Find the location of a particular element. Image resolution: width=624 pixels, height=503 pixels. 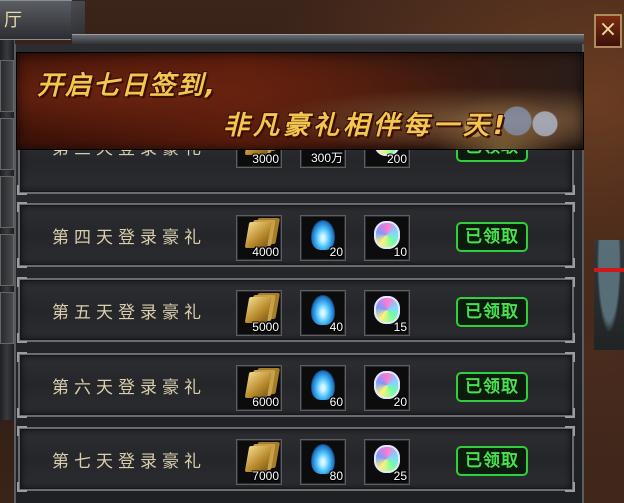

row-title: 第四天登录豪礼 is located at coordinates (129, 238).